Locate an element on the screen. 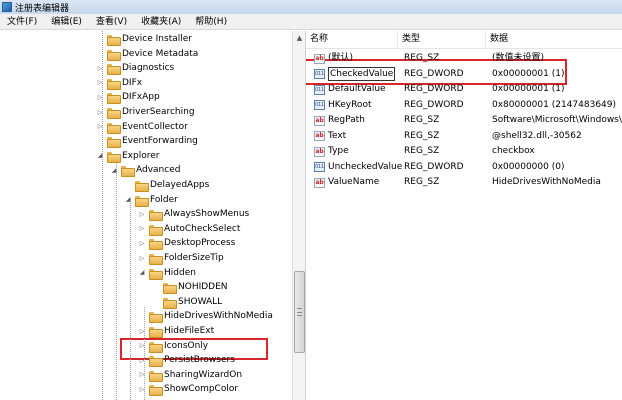 The height and width of the screenshot is (400, 622). tree-item: ▷ DIFxApp is located at coordinates (128, 97).